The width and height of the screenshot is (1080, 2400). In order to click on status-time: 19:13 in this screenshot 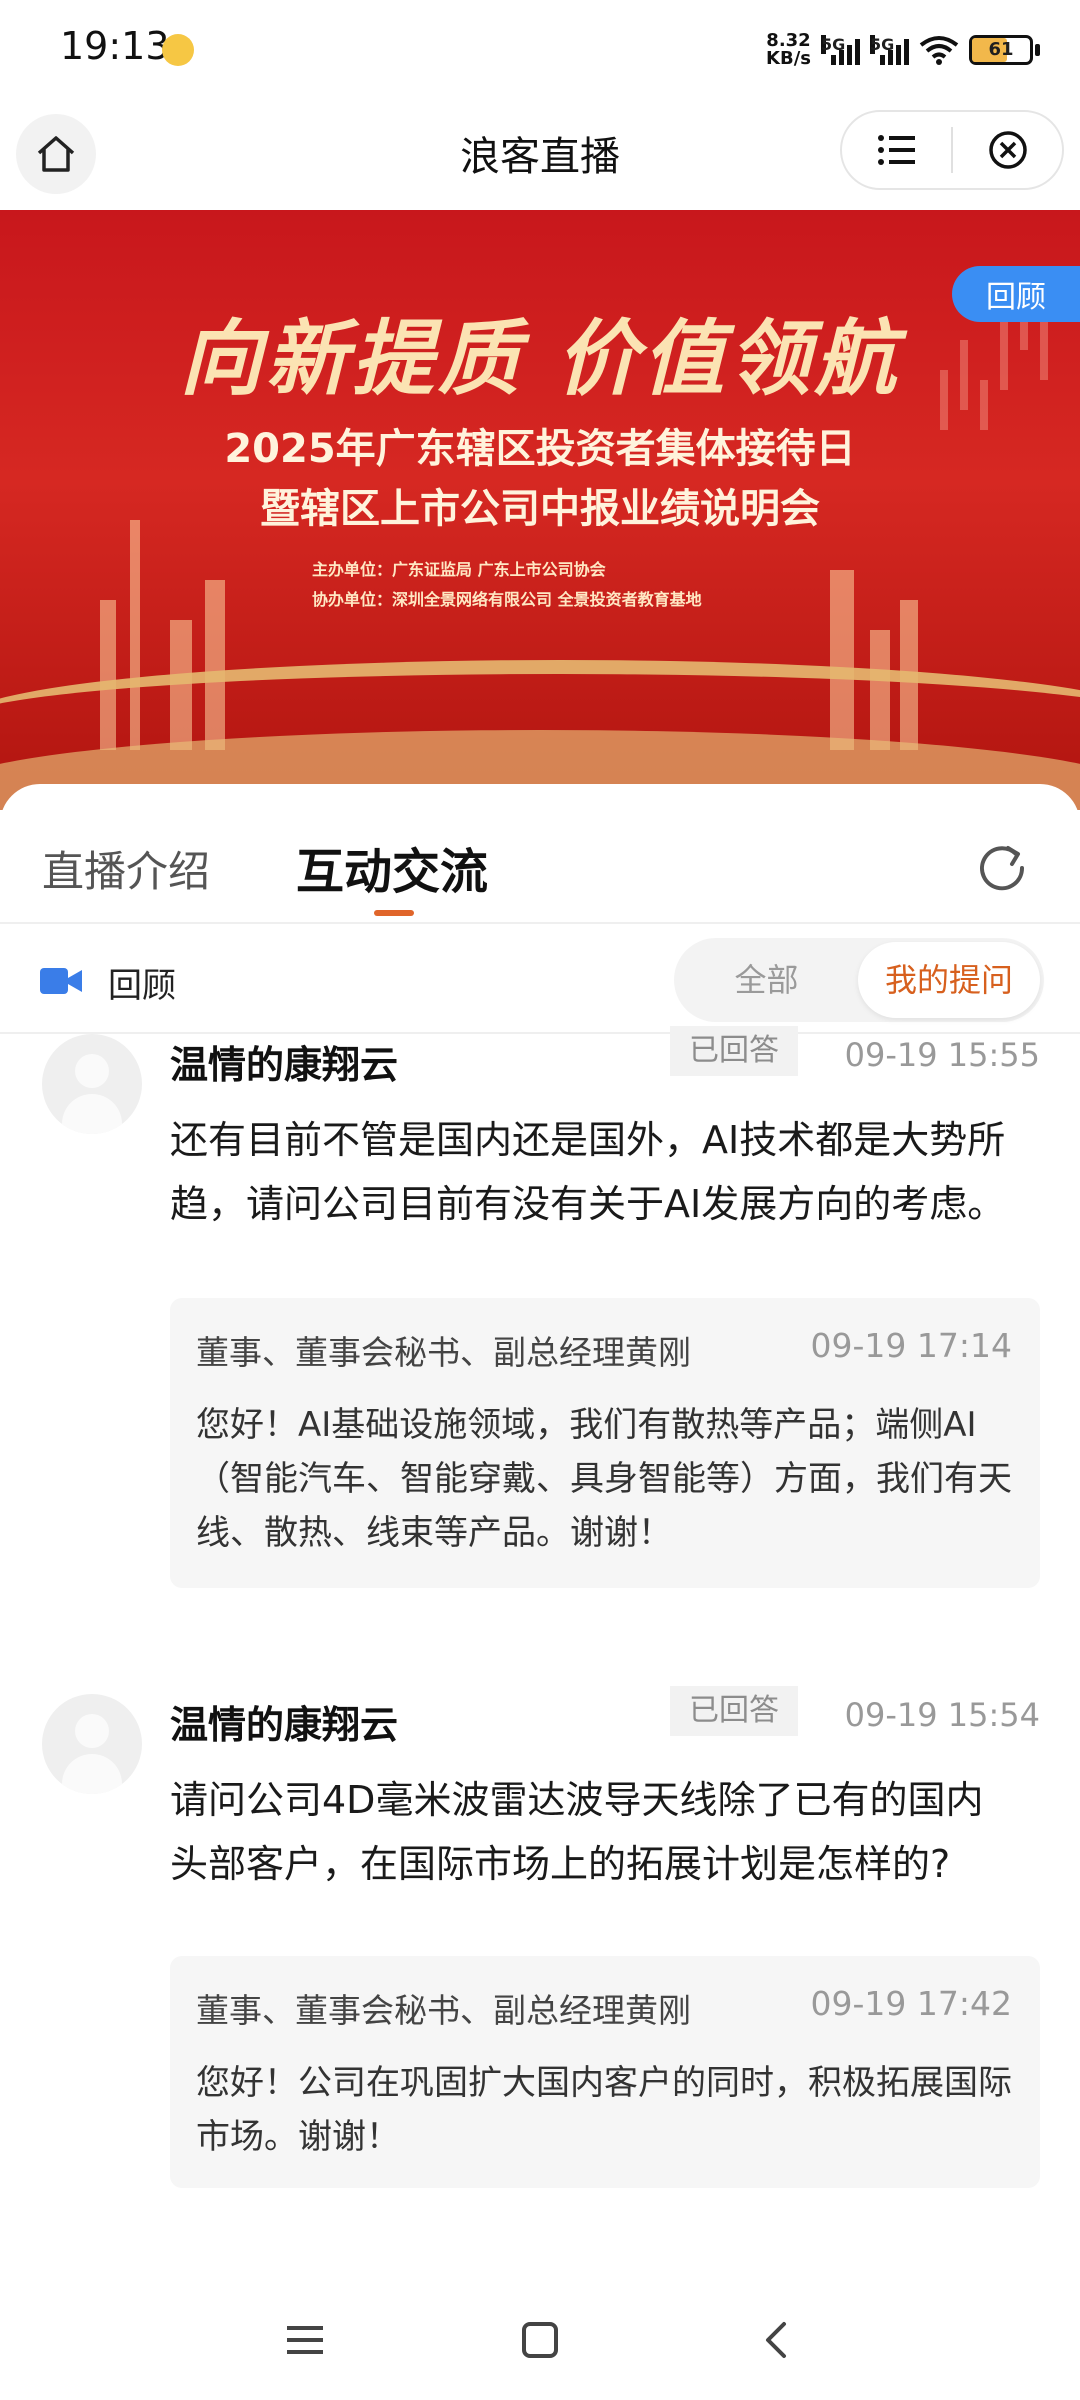, I will do `click(115, 46)`.